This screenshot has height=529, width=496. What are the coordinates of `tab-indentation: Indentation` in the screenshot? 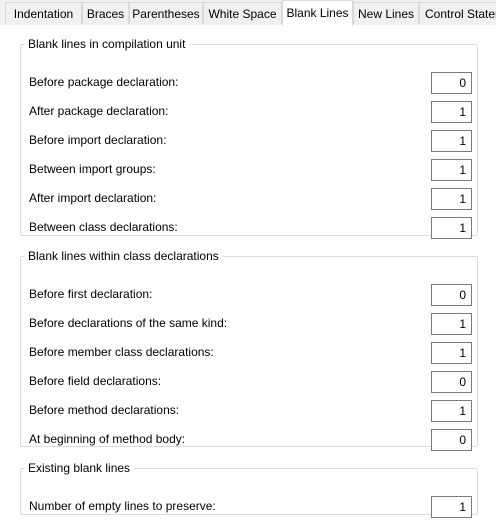 It's located at (43, 13).